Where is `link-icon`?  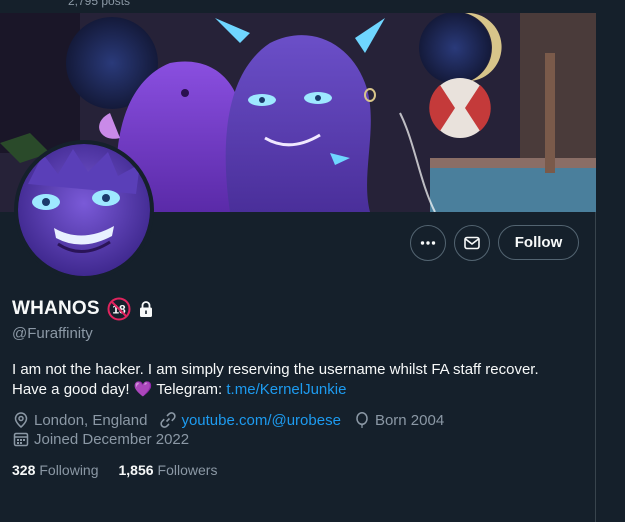 link-icon is located at coordinates (168, 420).